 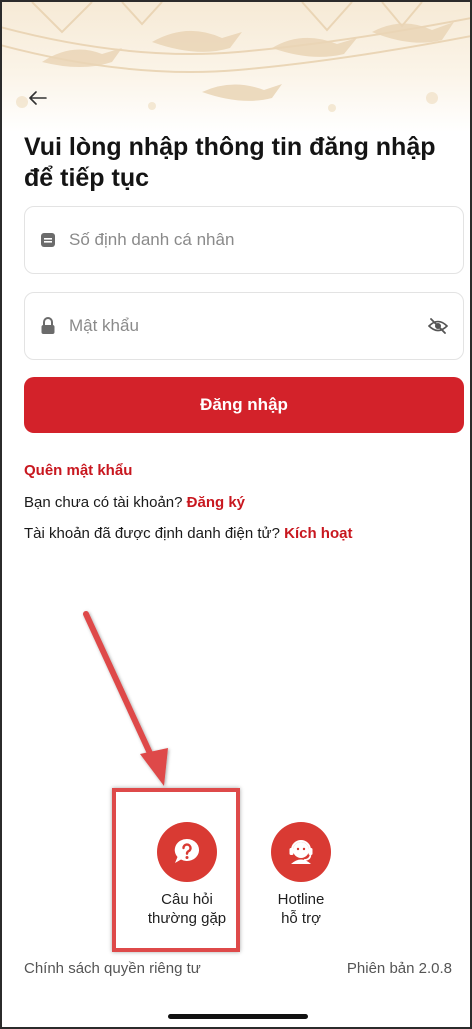 What do you see at coordinates (103, 502) in the screenshot?
I see `no-account-text: Bạn chưa có tài khoản?` at bounding box center [103, 502].